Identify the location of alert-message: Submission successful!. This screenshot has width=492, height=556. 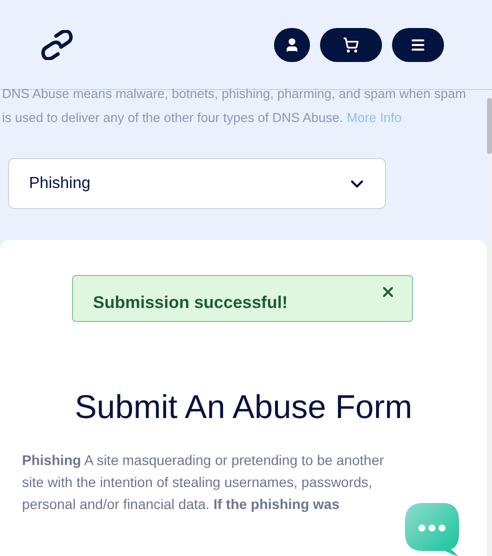
(190, 303).